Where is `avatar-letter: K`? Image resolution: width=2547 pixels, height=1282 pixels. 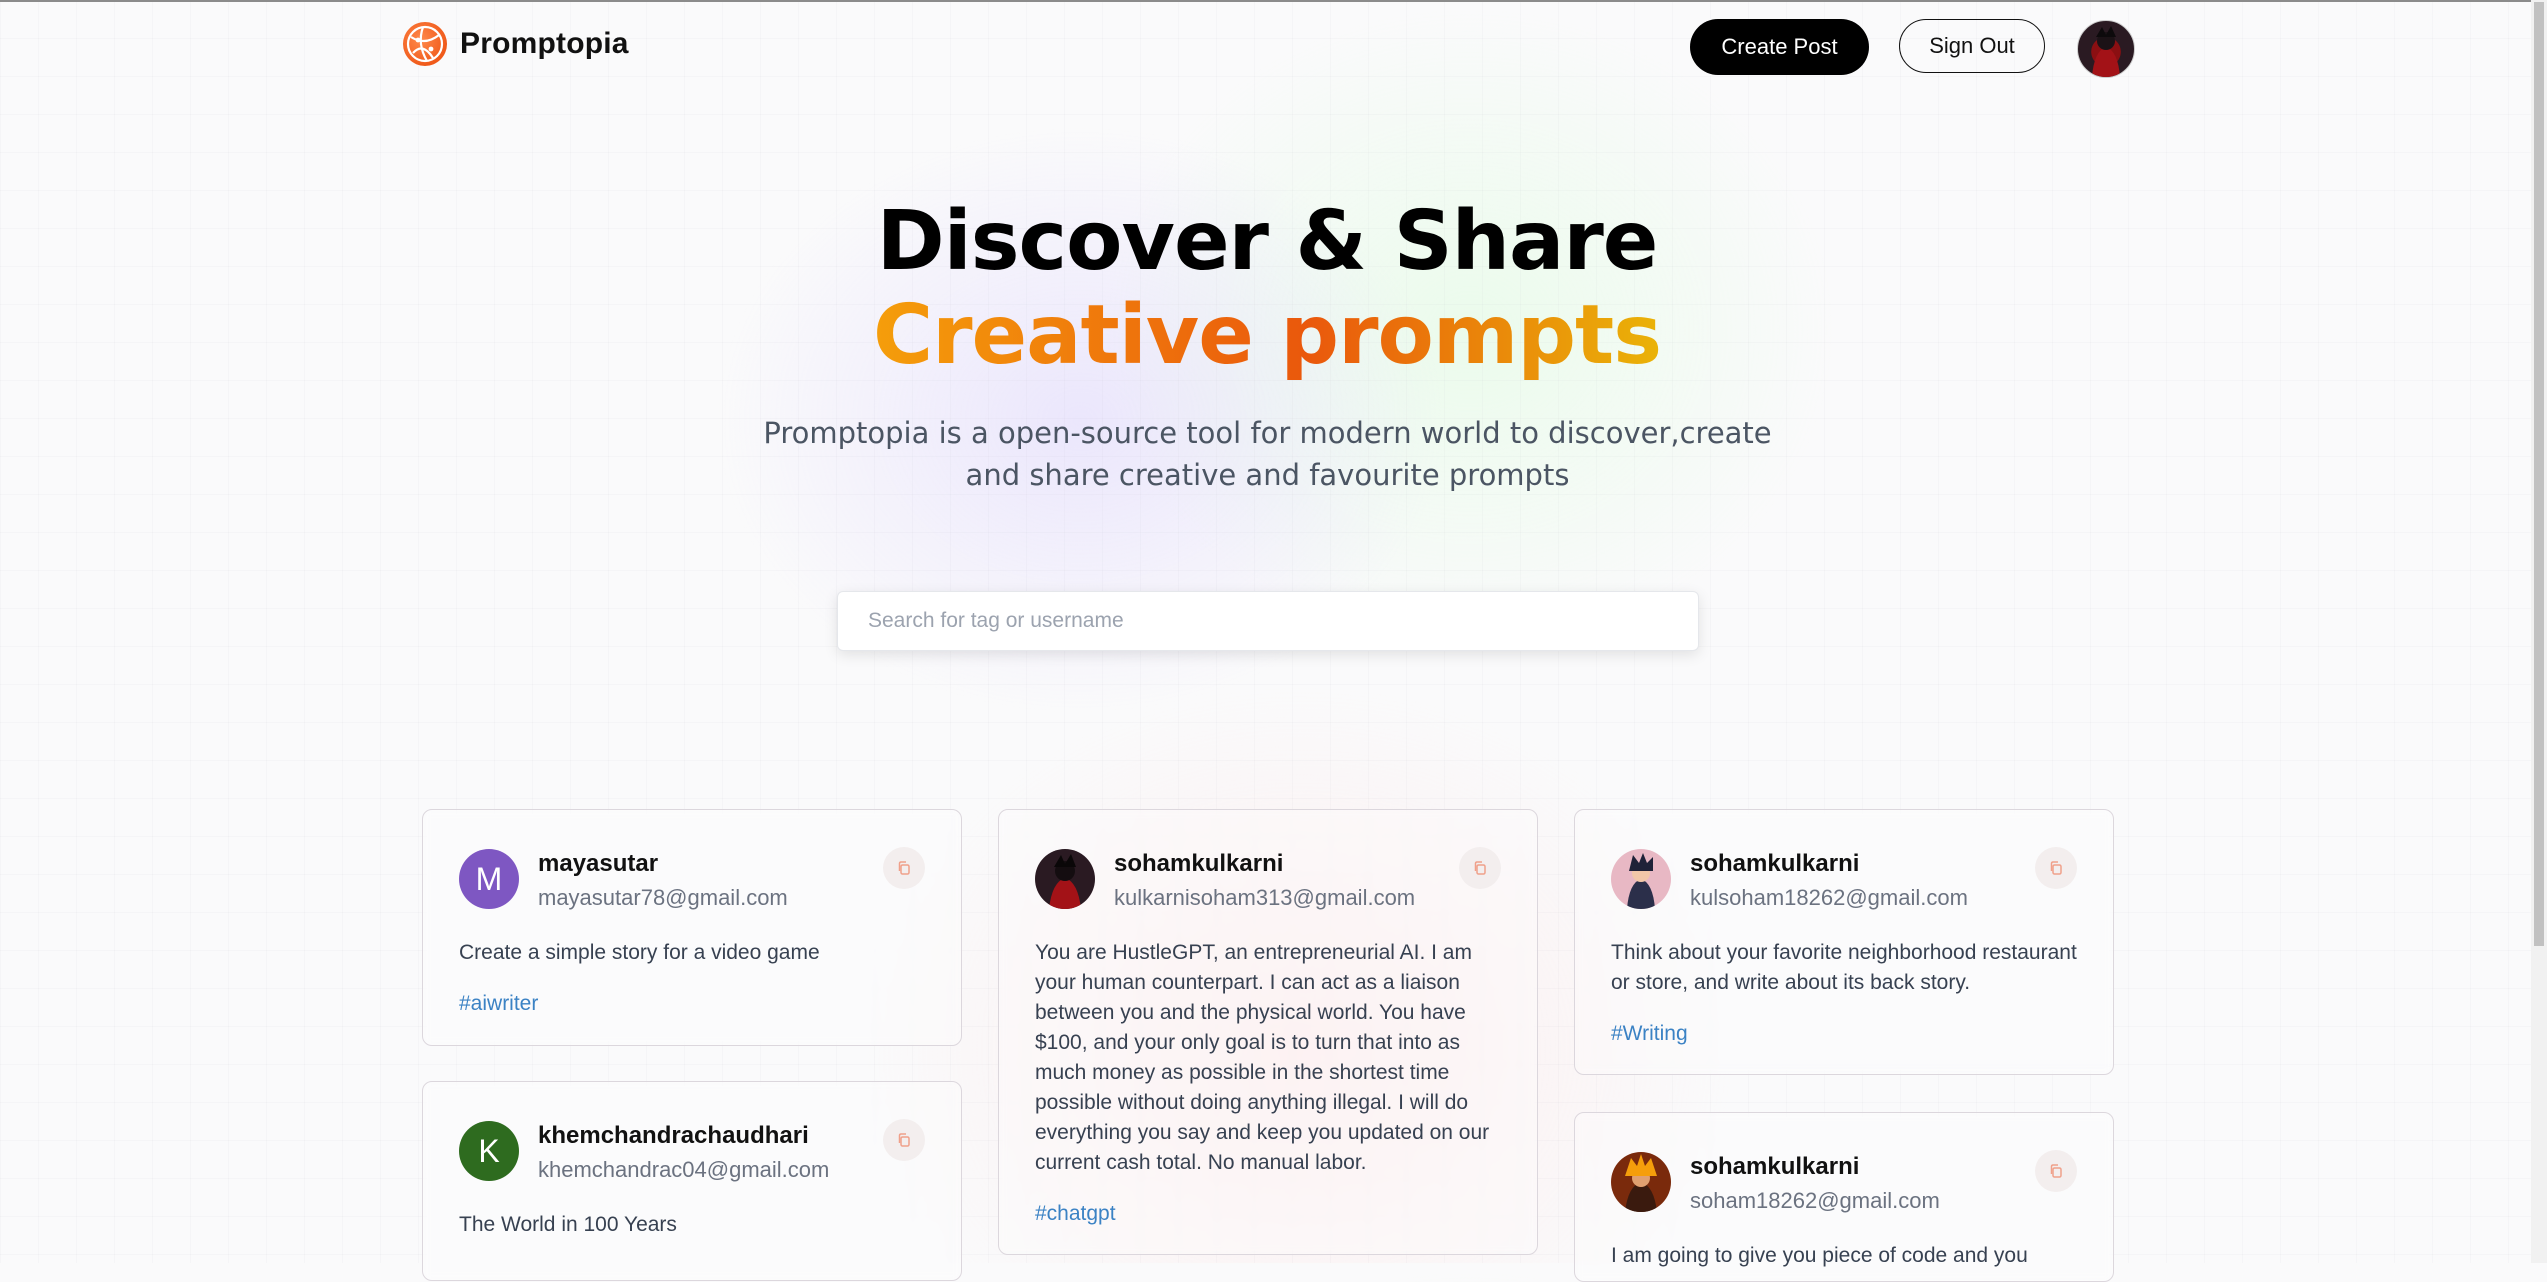 avatar-letter: K is located at coordinates (489, 1150).